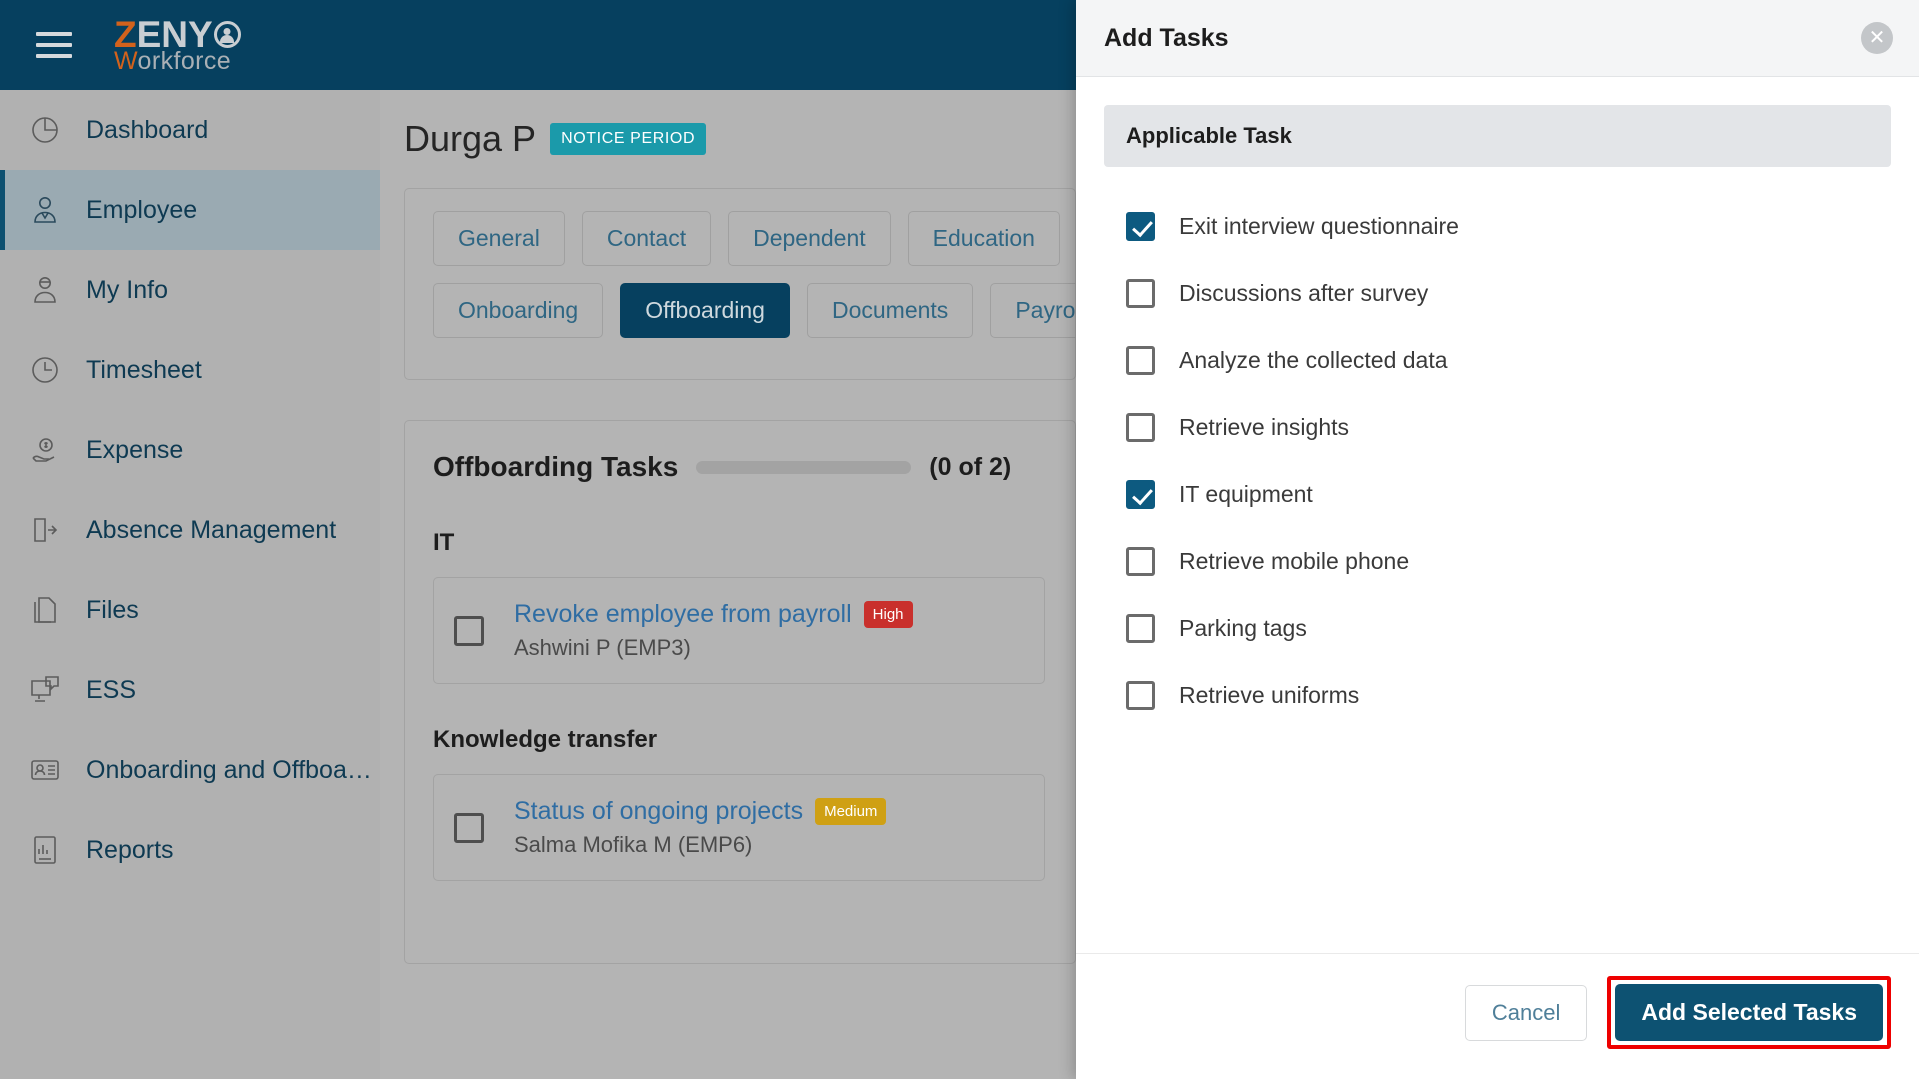 This screenshot has width=1919, height=1079. Describe the element at coordinates (444, 542) in the screenshot. I see `task-group-title: IT` at that location.